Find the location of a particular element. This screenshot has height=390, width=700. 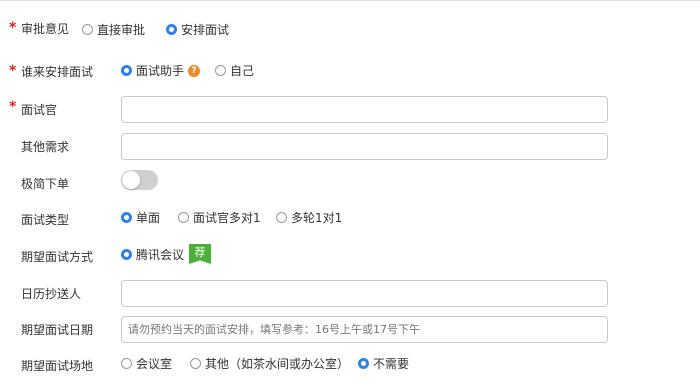

calendar-cc-input is located at coordinates (364, 293).